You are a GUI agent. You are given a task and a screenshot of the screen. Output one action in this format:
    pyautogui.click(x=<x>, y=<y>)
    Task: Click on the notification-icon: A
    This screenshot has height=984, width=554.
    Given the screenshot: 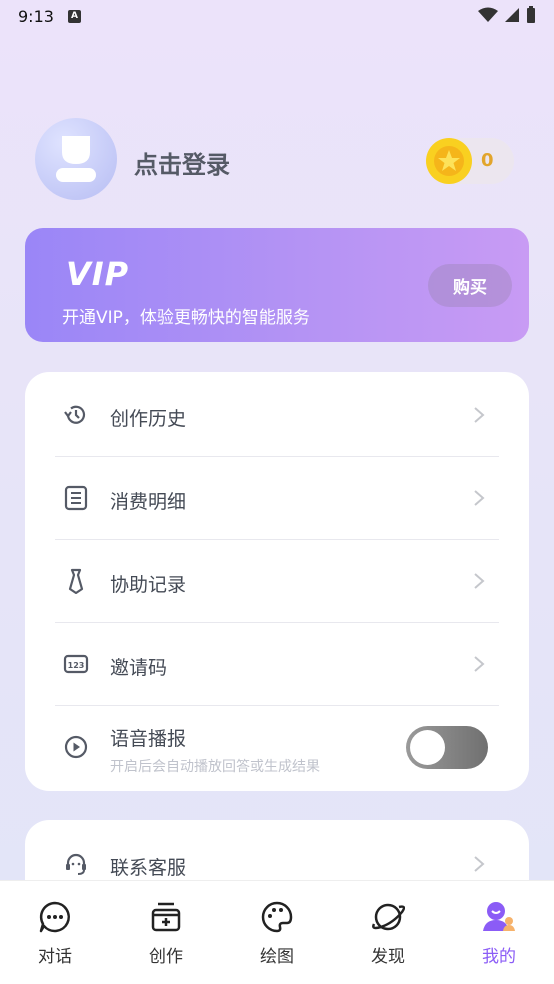 What is the action you would take?
    pyautogui.click(x=74, y=16)
    